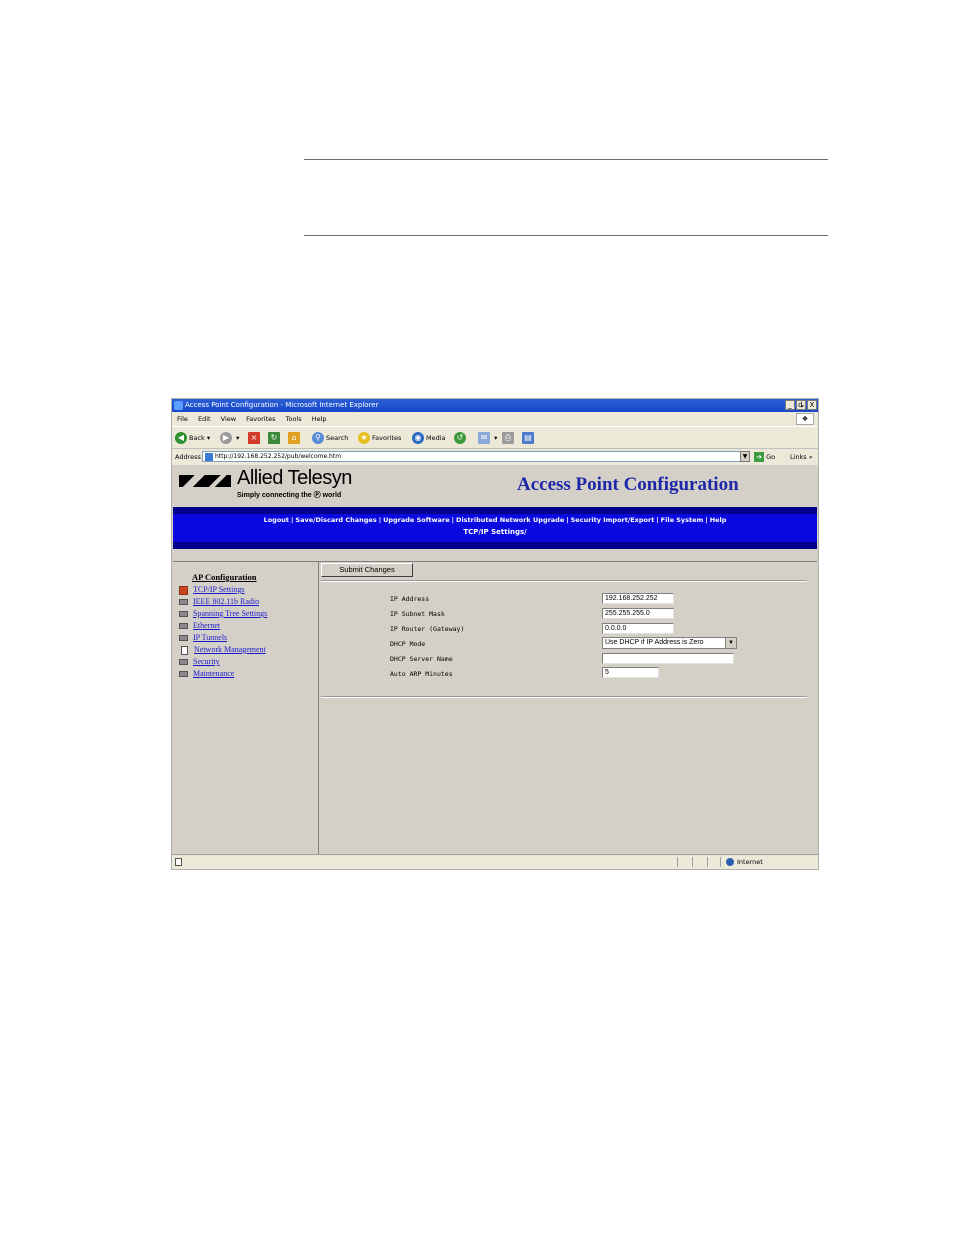  I want to click on menu-view: View, so click(228, 419).